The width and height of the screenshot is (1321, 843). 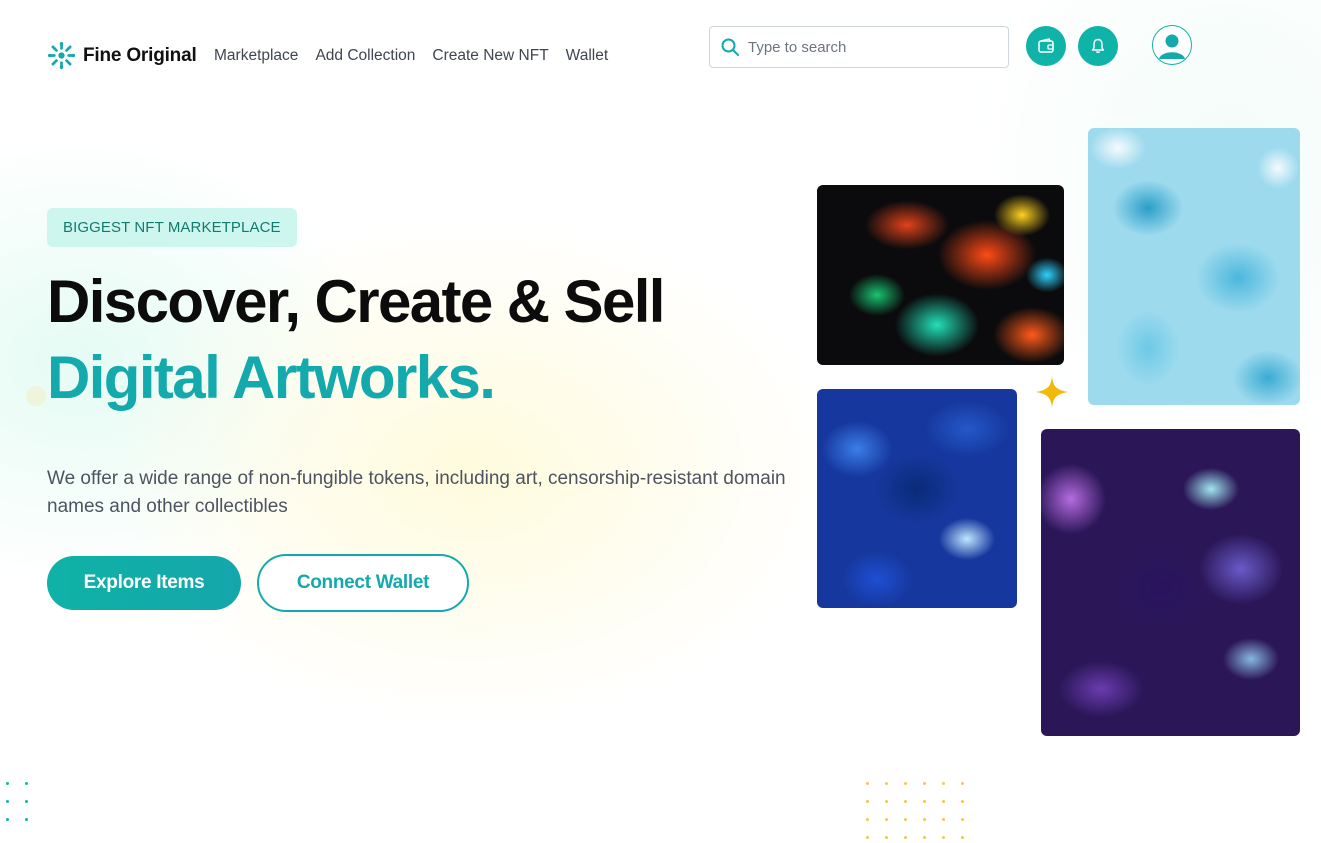 I want to click on purple-liquid-art, so click(x=1170, y=582).